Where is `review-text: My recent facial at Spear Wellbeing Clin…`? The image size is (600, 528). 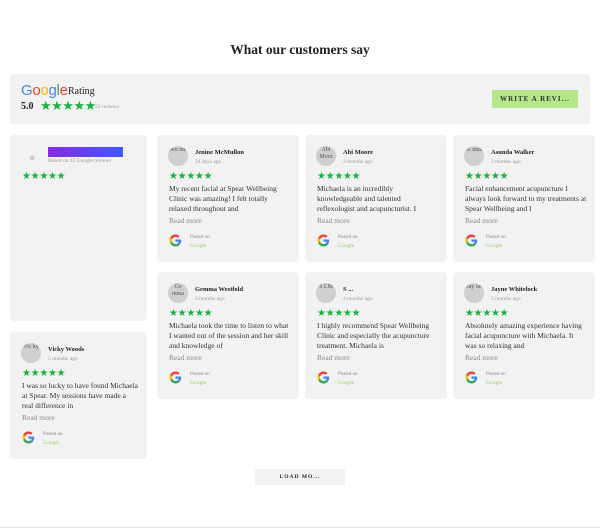
review-text: My recent facial at Spear Wellbeing Clin… is located at coordinates (223, 198).